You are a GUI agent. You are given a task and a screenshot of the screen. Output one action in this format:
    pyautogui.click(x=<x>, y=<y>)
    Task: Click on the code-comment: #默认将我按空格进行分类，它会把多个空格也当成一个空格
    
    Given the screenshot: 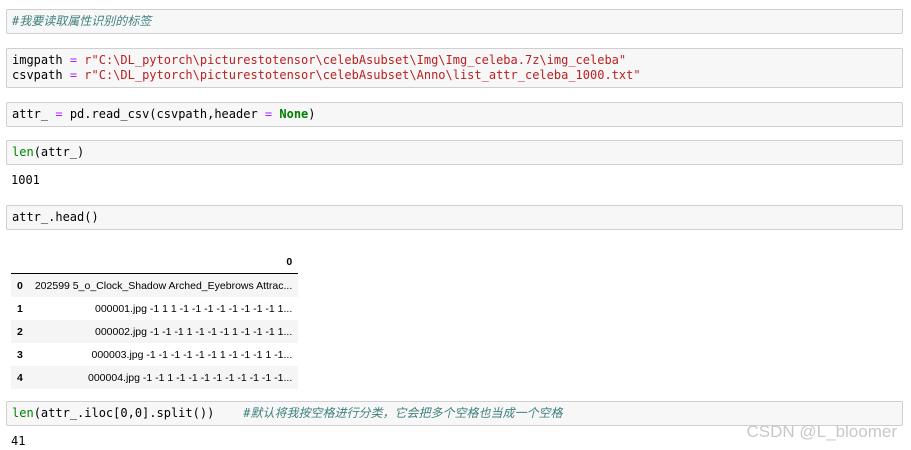 What is the action you would take?
    pyautogui.click(x=403, y=413)
    